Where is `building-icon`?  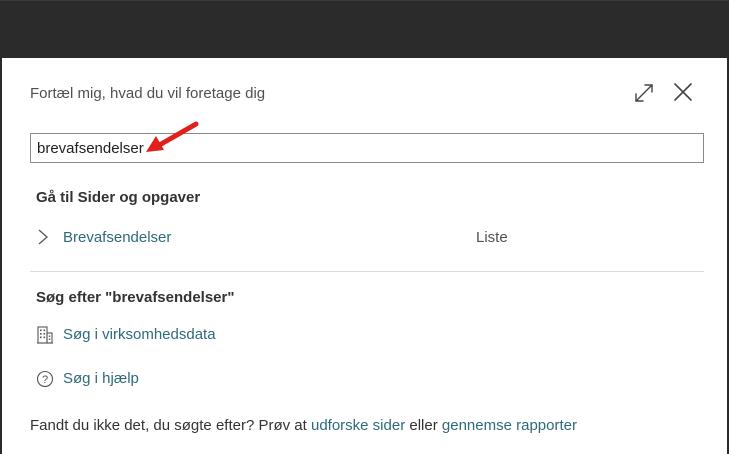
building-icon is located at coordinates (45, 335).